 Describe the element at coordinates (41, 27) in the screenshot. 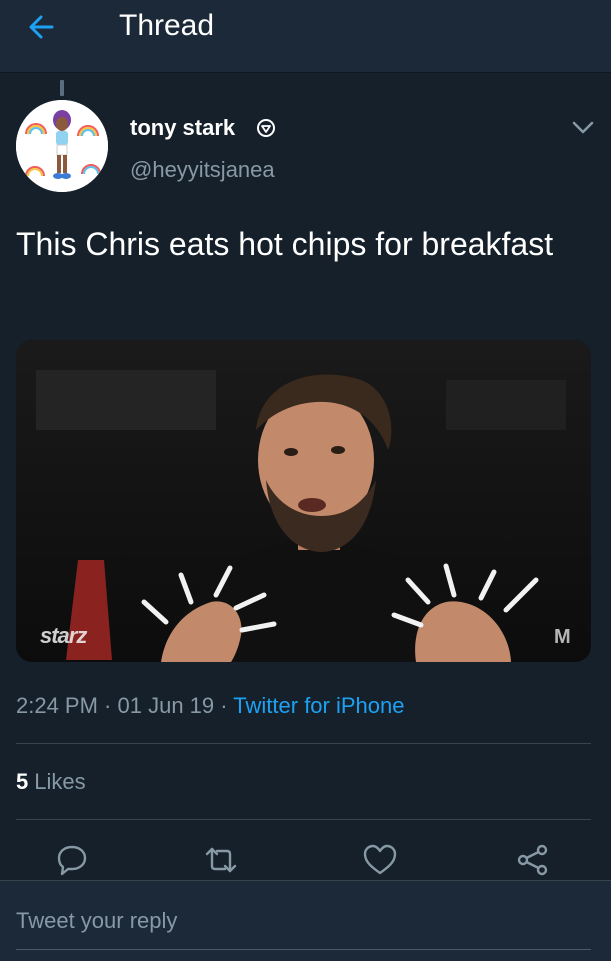

I see `back-arrow-icon` at that location.